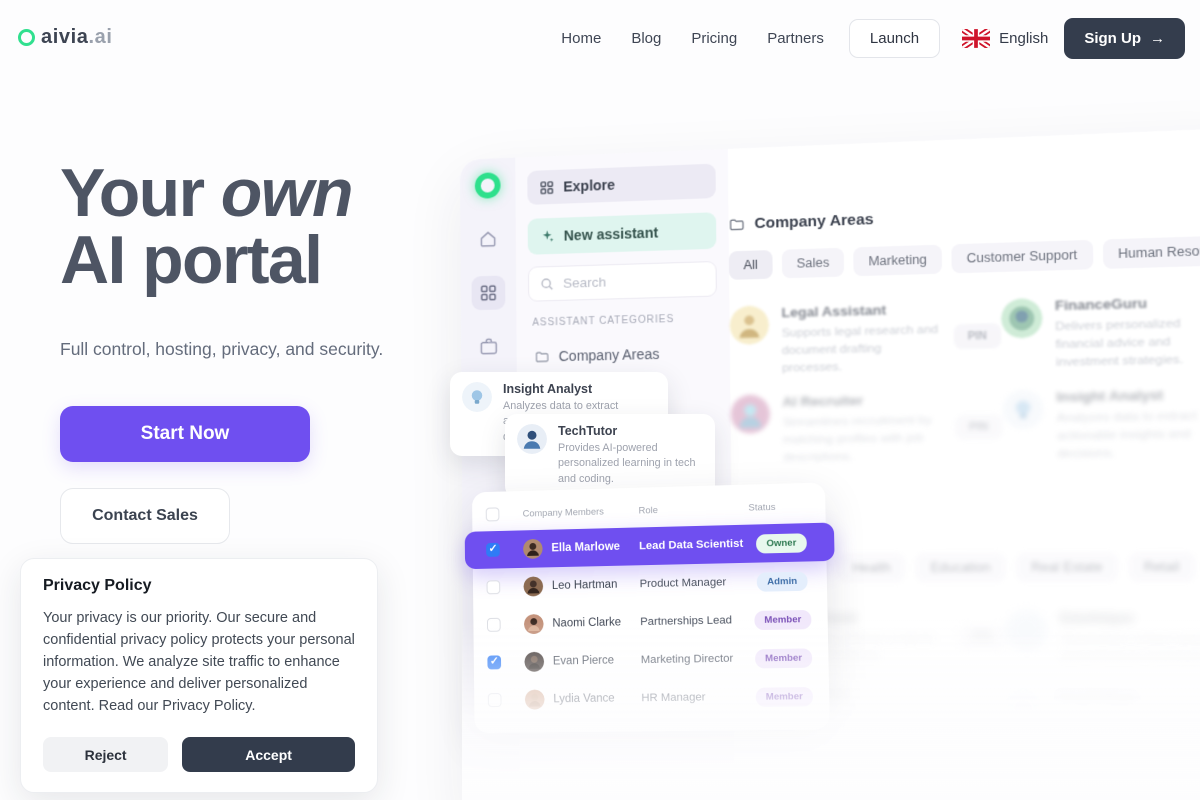 This screenshot has width=1200, height=800. I want to click on new-assistant-button: New assistant, so click(622, 233).